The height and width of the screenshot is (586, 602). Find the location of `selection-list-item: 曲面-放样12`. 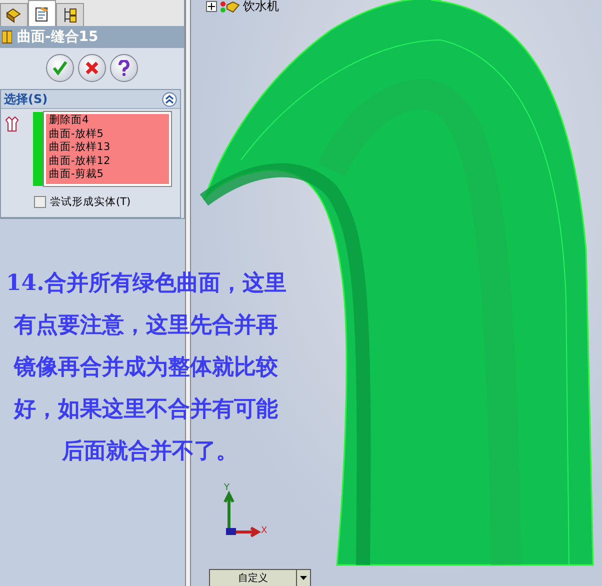

selection-list-item: 曲面-放样12 is located at coordinates (109, 161).